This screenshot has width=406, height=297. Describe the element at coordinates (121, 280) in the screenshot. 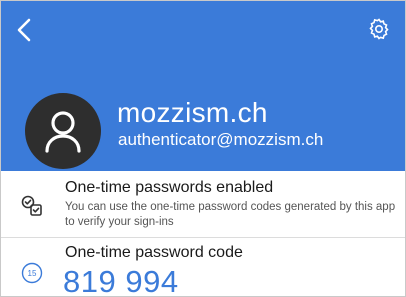

I see `otp-code-value: 819 994` at that location.